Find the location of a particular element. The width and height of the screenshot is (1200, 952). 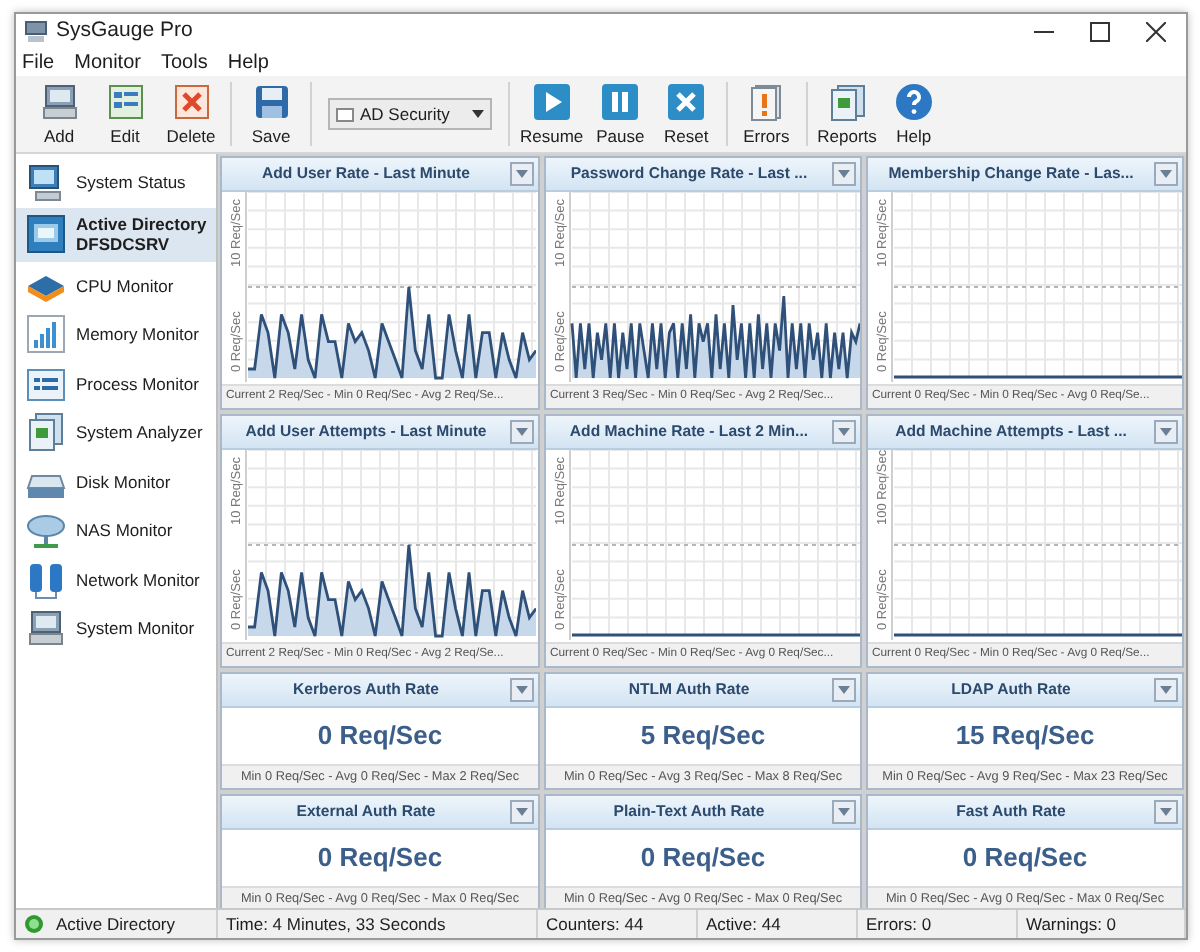

report-icon is located at coordinates (847, 102).